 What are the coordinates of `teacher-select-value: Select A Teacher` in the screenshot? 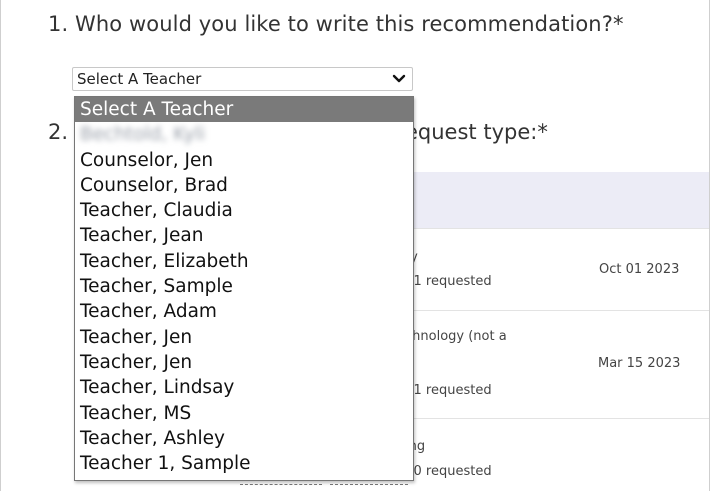 It's located at (139, 79).